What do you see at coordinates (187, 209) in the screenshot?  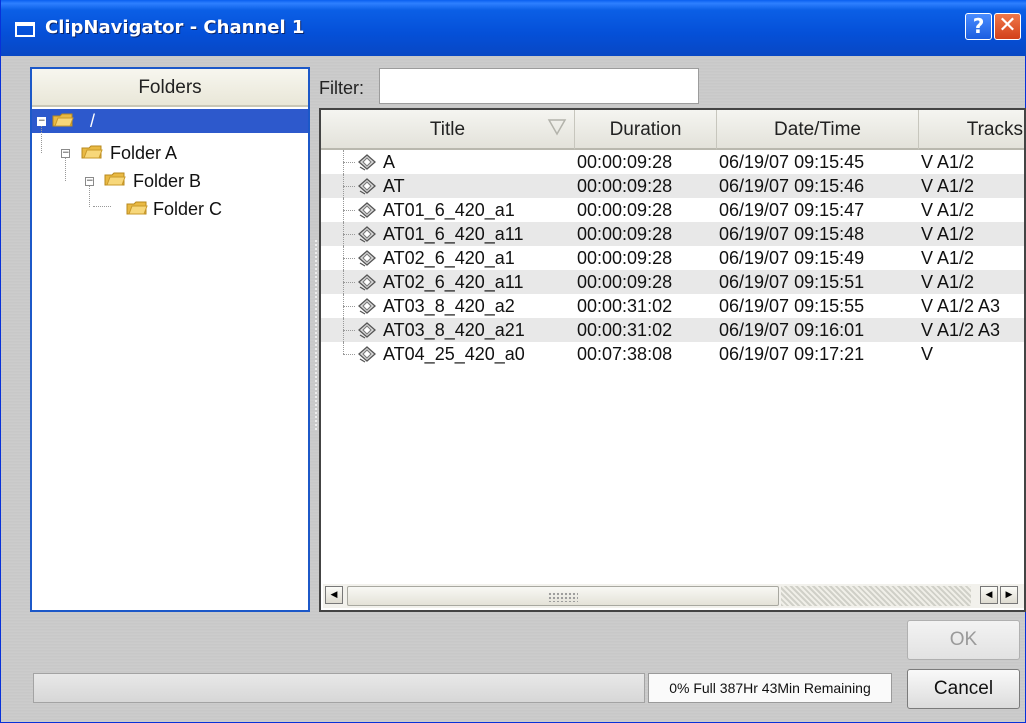 I see `tree-item-folder-c: Folder C` at bounding box center [187, 209].